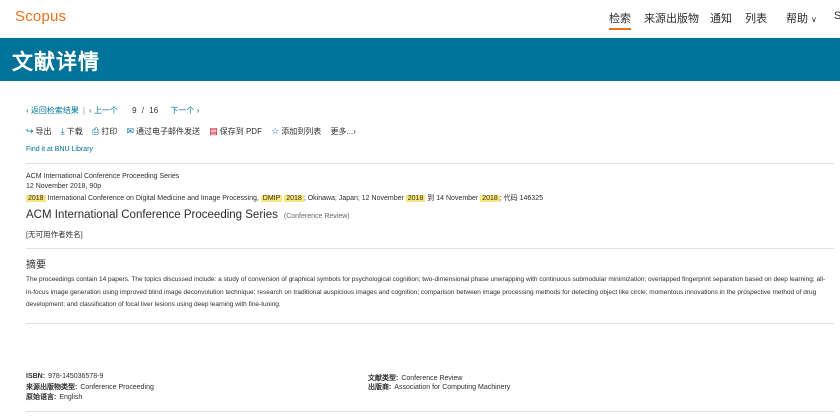 The image size is (840, 419). What do you see at coordinates (420, 59) in the screenshot?
I see `page-banner: 文献详情` at bounding box center [420, 59].